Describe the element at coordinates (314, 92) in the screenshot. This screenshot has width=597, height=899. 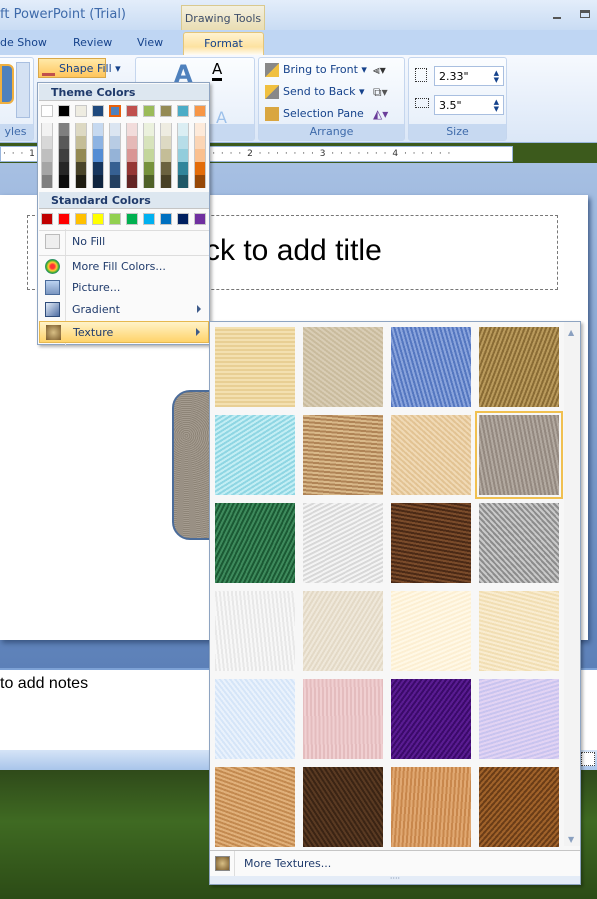
I see `send-to-back-button: Send to Back ▾` at that location.